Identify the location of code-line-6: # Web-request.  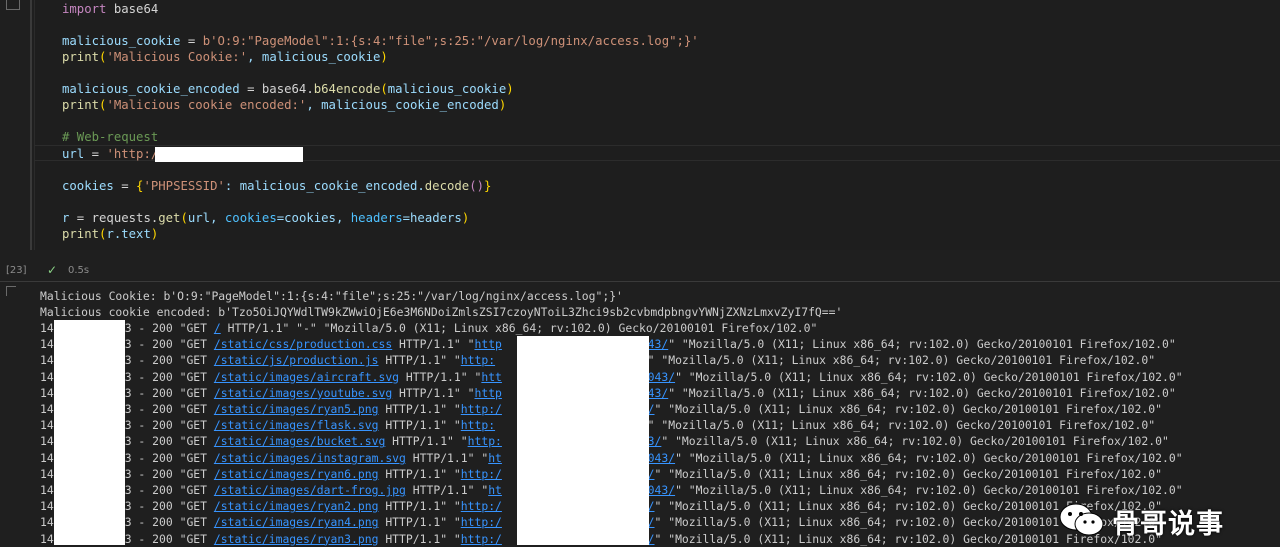
(110, 137).